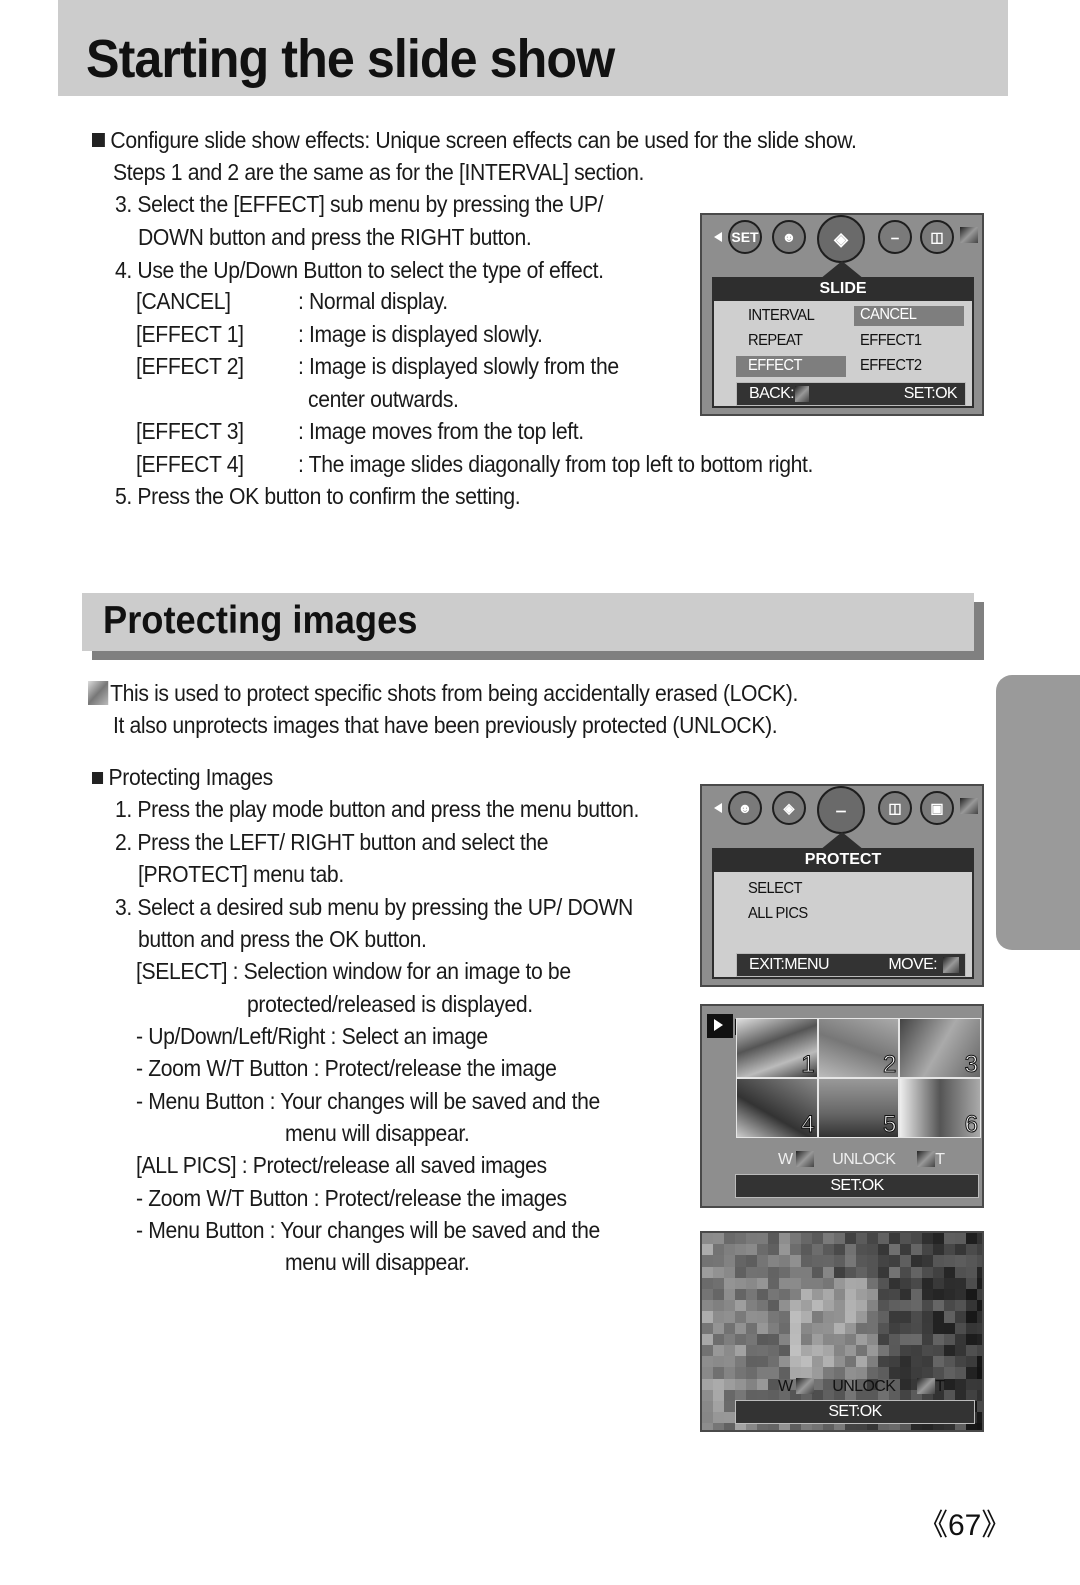 This screenshot has width=1080, height=1585. What do you see at coordinates (778, 914) in the screenshot?
I see `menu-item-all-pics: ALL PICS` at bounding box center [778, 914].